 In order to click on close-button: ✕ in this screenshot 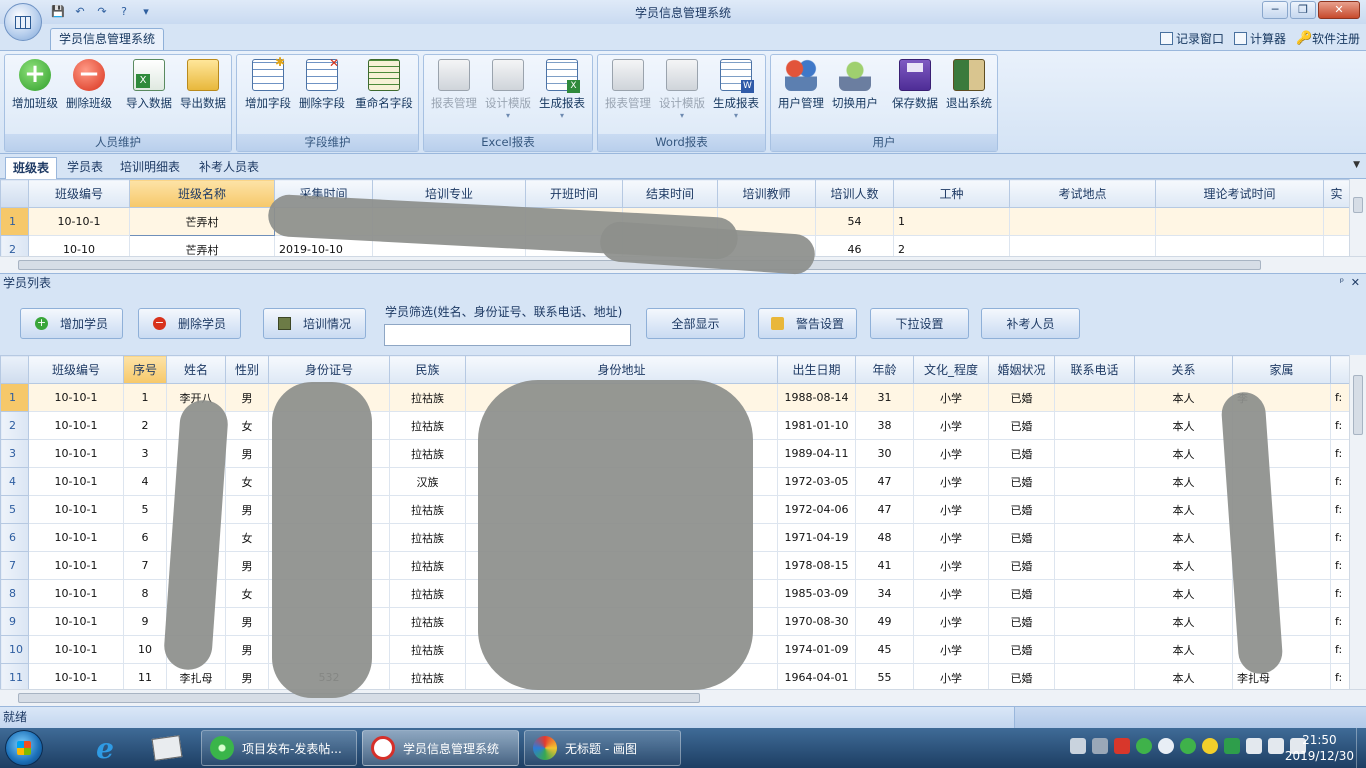, I will do `click(1339, 10)`.